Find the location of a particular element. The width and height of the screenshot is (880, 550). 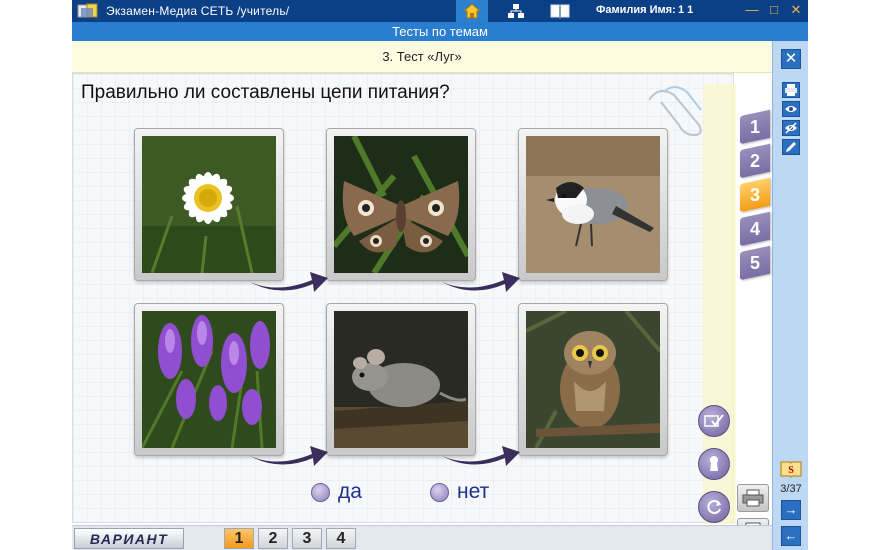

question-tab-4: 4 is located at coordinates (755, 229).